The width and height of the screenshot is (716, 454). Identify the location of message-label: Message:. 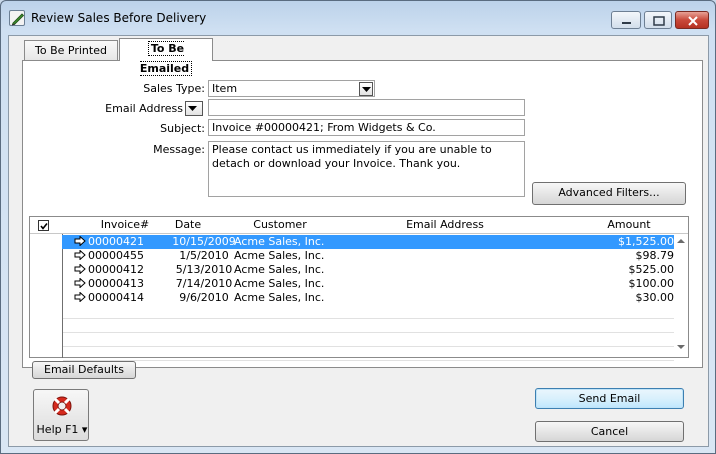
(179, 149).